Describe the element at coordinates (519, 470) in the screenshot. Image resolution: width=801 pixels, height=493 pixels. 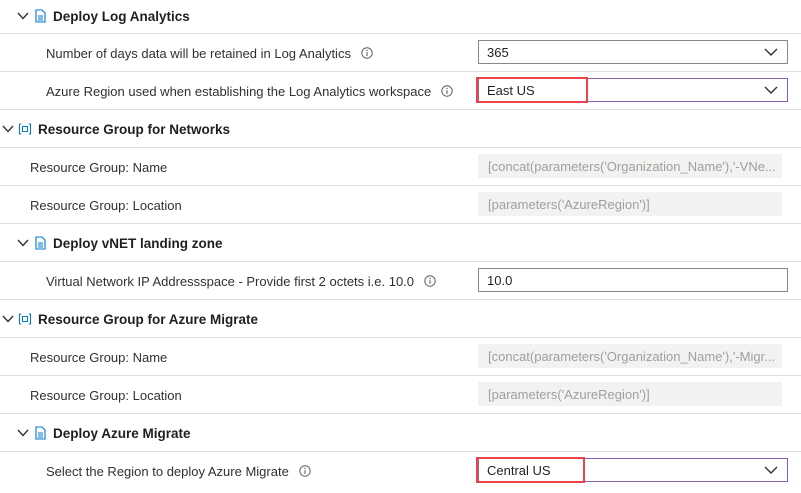
I see `dropdown-value: Central US` at that location.